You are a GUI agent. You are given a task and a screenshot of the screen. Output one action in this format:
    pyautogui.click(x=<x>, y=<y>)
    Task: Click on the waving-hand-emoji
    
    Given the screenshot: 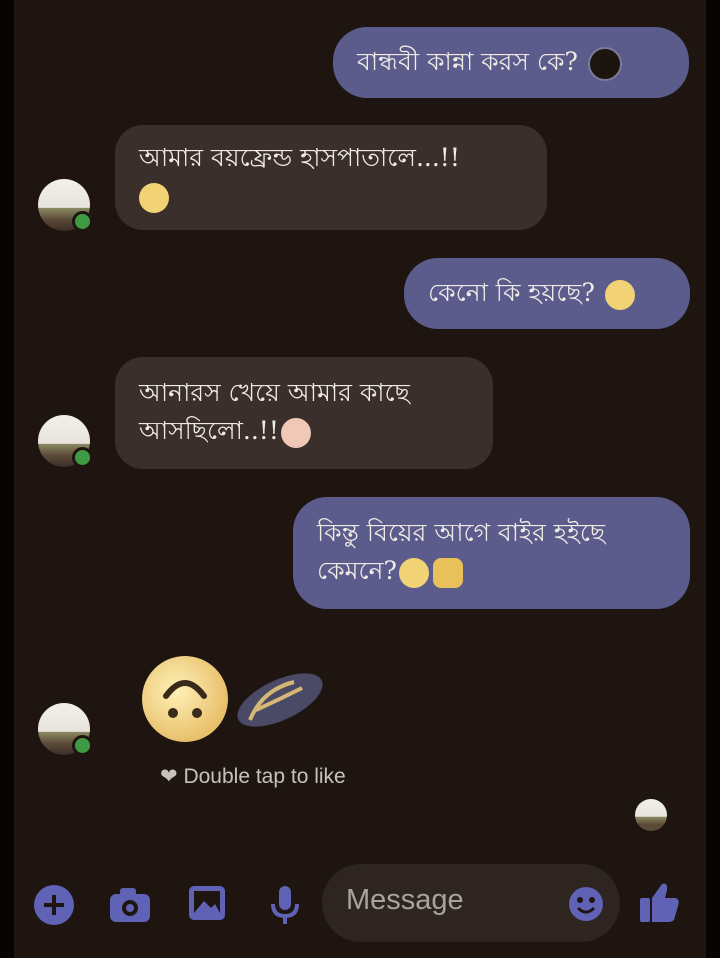 What is the action you would take?
    pyautogui.click(x=447, y=572)
    